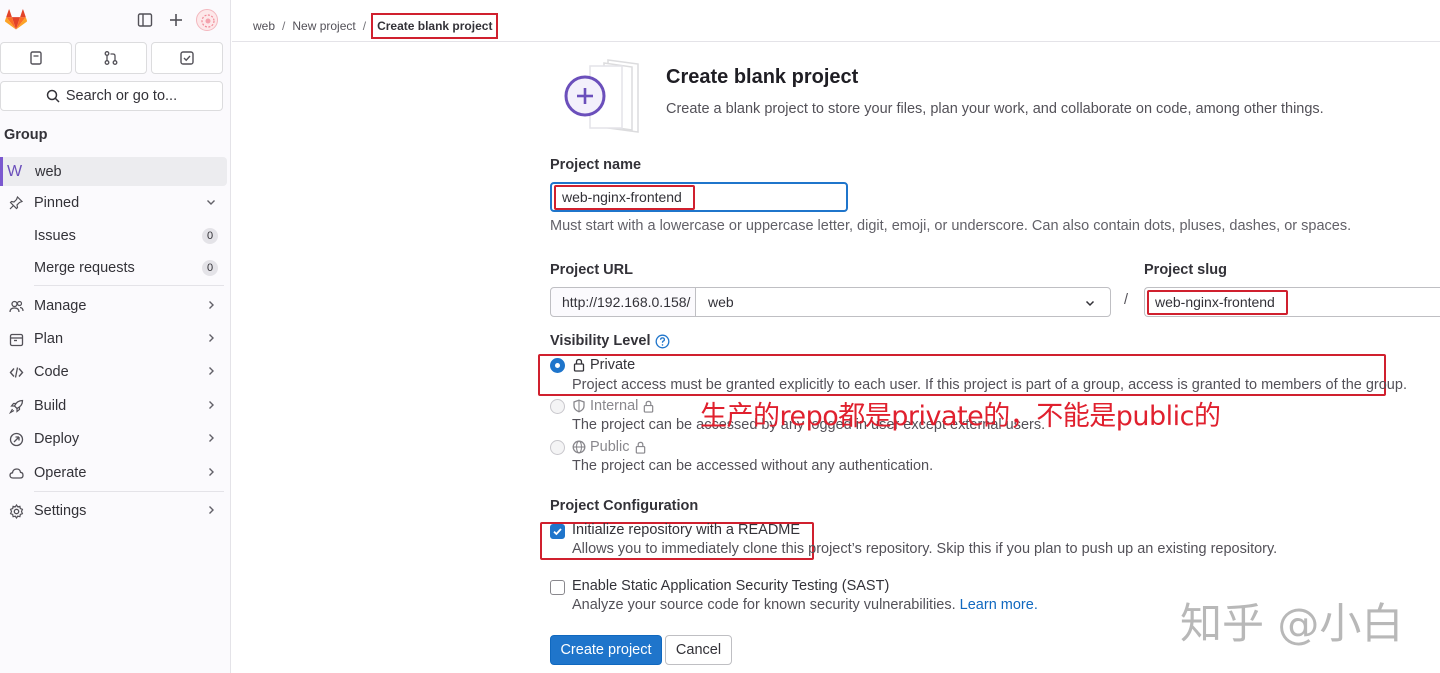  Describe the element at coordinates (16, 473) in the screenshot. I see `cloud-icon` at that location.